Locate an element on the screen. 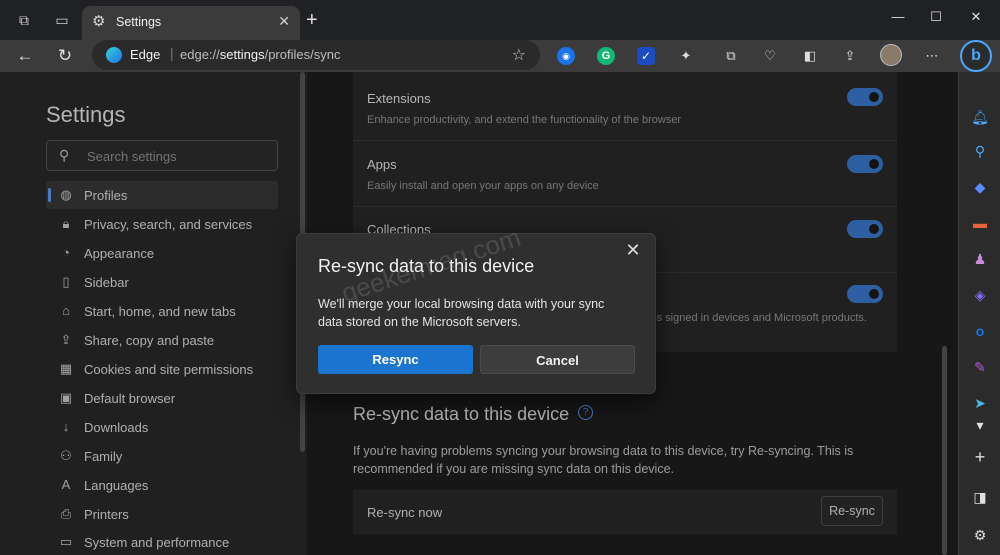 The height and width of the screenshot is (555, 1000). new-tab-button: + is located at coordinates (312, 20).